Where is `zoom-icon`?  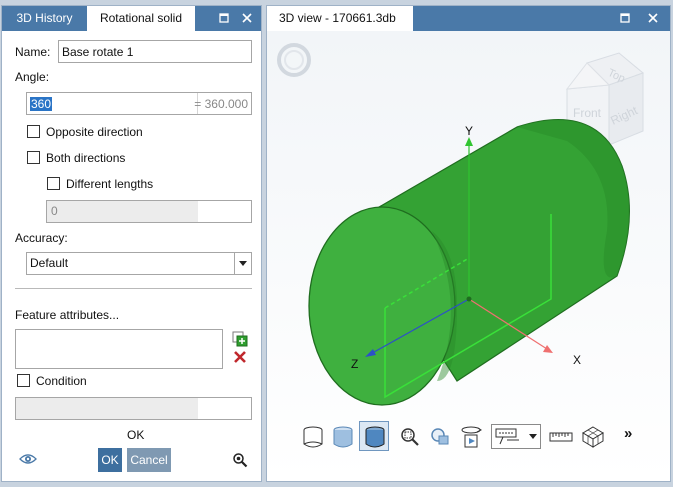
zoom-icon is located at coordinates (240, 460).